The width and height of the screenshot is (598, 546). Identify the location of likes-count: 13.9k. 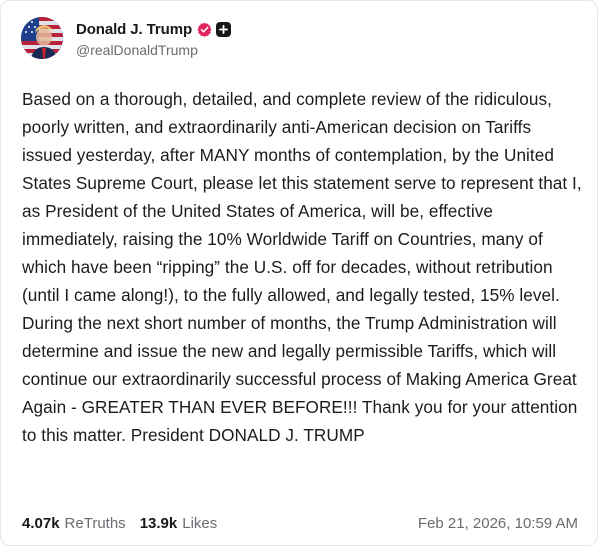
(158, 523).